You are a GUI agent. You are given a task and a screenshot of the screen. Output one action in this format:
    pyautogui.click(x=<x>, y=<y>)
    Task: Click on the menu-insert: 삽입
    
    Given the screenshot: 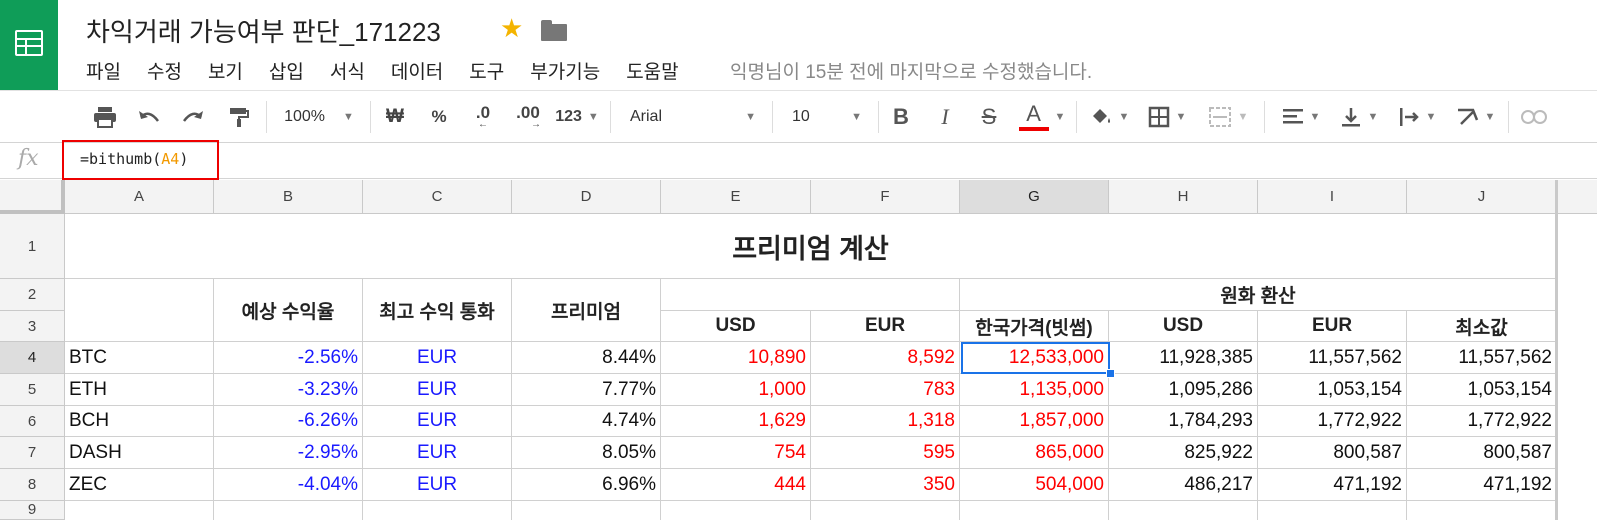 What is the action you would take?
    pyautogui.click(x=286, y=70)
    